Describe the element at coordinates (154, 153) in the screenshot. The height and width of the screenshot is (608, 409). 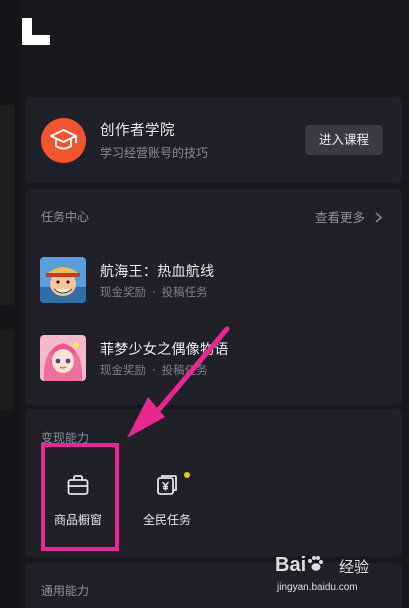
I see `academy-subtitle: 学习经营账号的技巧` at that location.